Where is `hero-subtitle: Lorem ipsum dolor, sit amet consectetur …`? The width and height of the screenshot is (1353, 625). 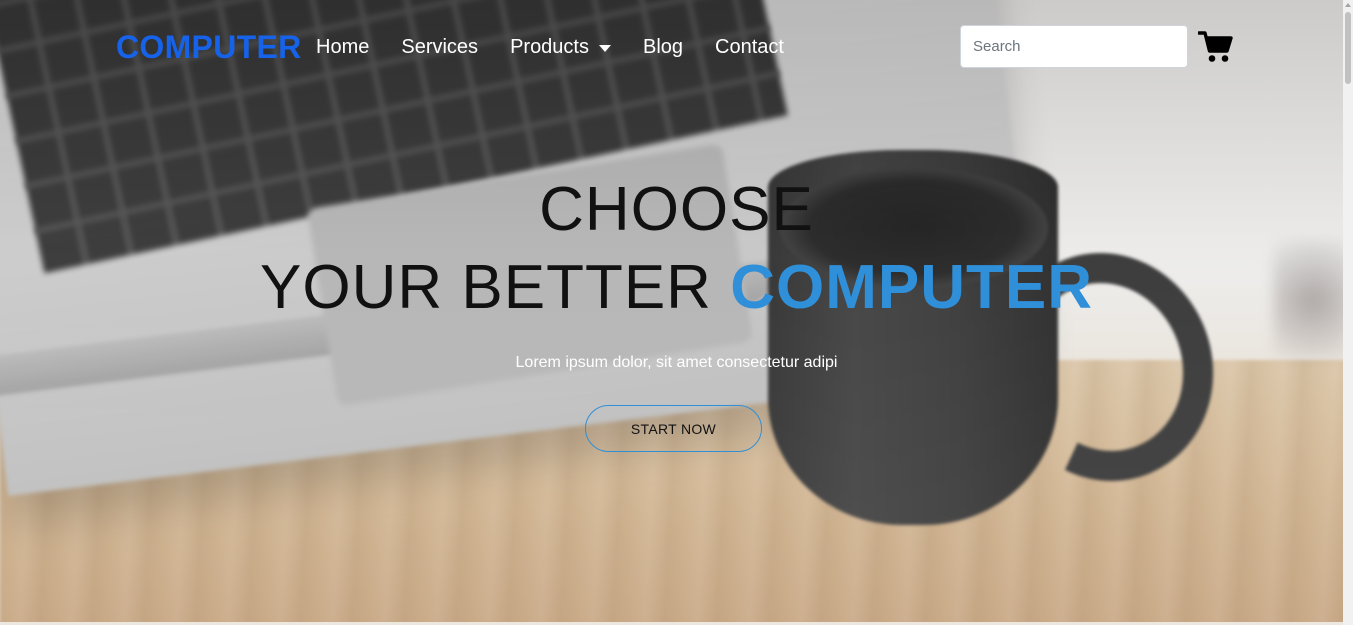
hero-subtitle: Lorem ipsum dolor, sit amet consectetur … is located at coordinates (676, 362).